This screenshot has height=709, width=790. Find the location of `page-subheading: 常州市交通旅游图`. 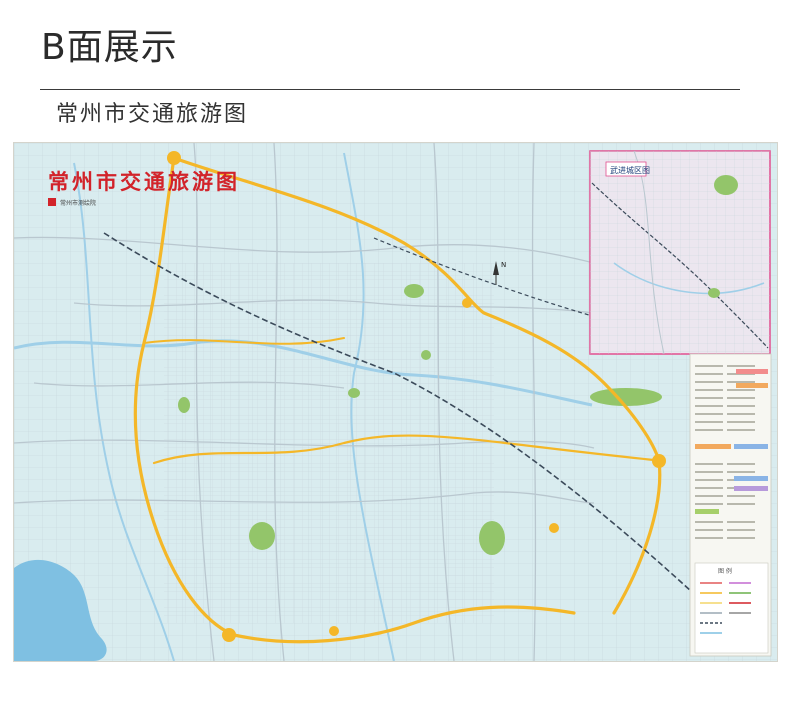

page-subheading: 常州市交通旅游图 is located at coordinates (152, 114).